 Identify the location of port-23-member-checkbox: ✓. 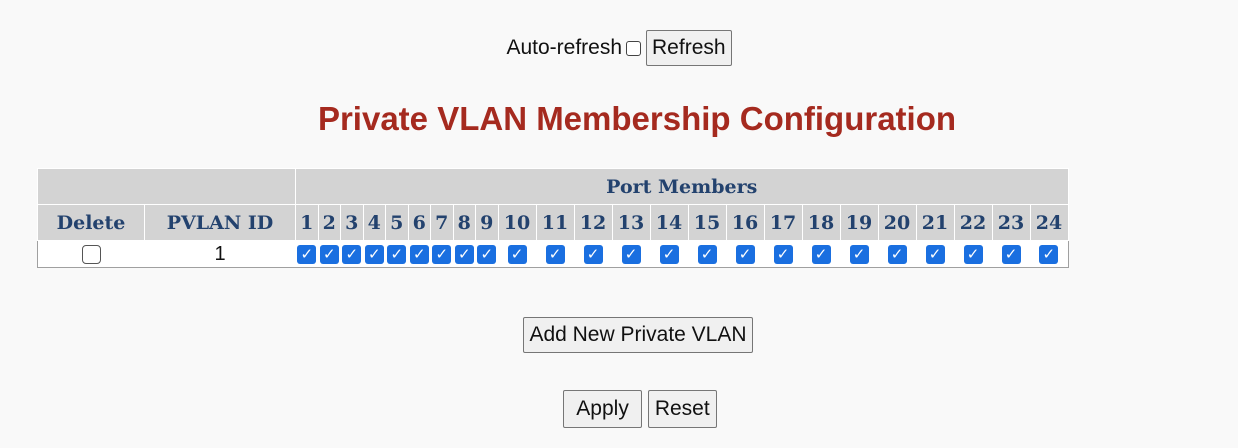
(1011, 254).